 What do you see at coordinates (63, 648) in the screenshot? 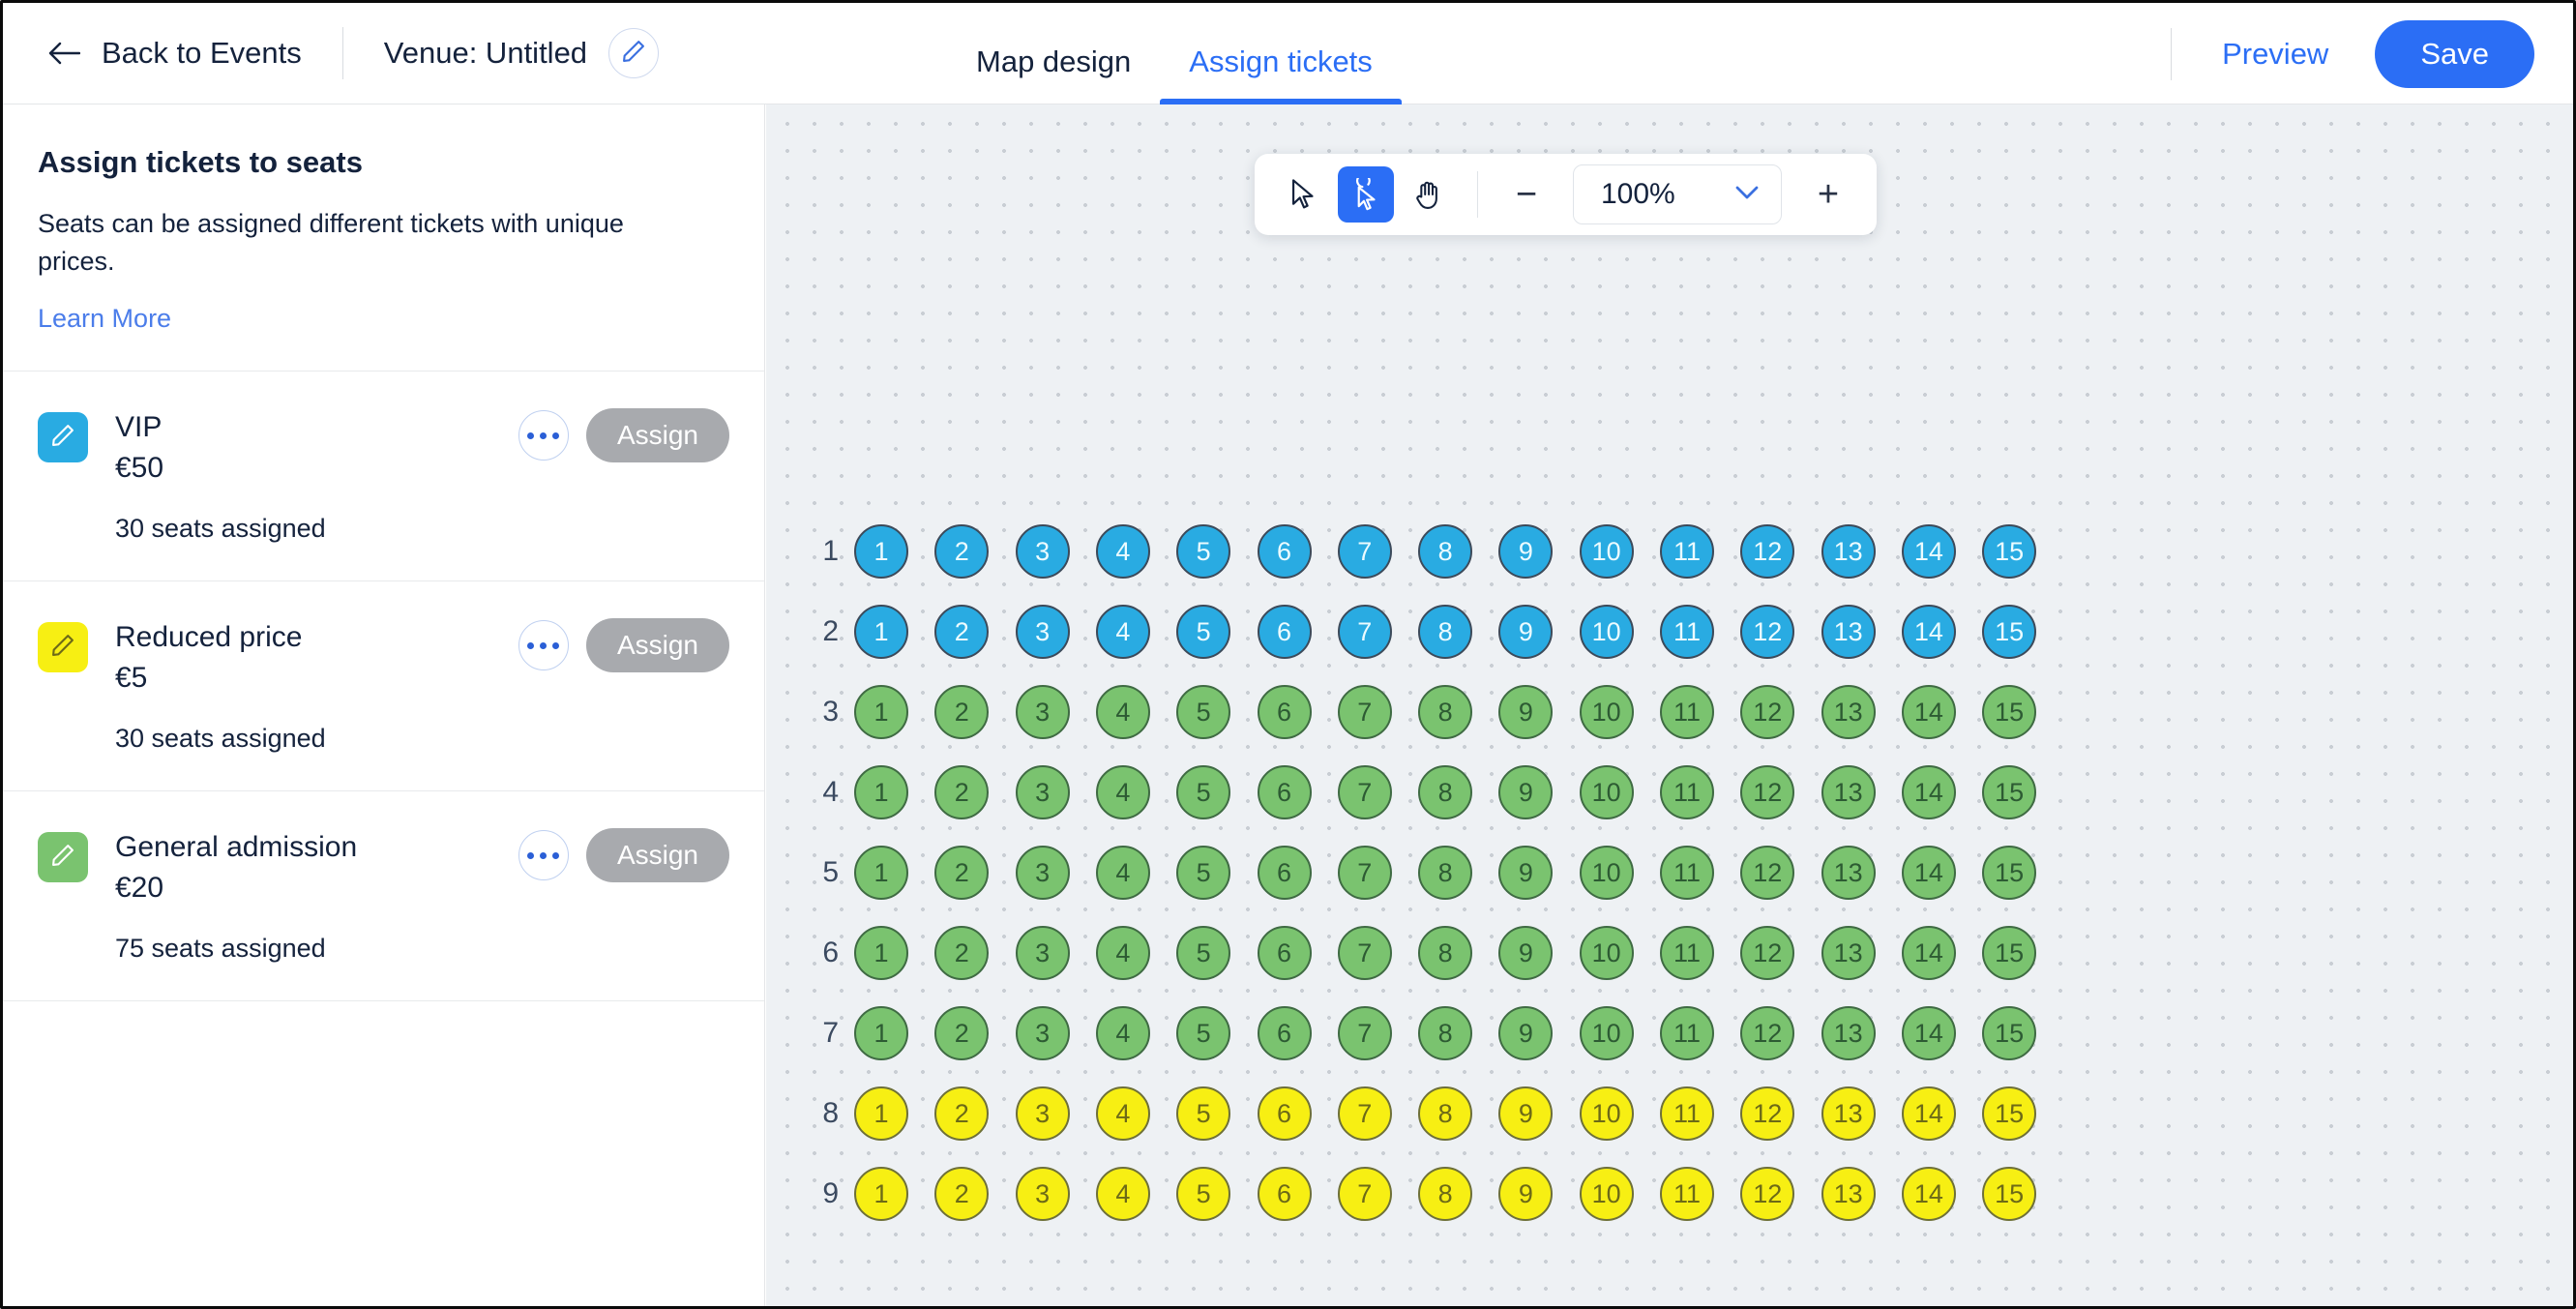
I see `ticket-color-swatch` at bounding box center [63, 648].